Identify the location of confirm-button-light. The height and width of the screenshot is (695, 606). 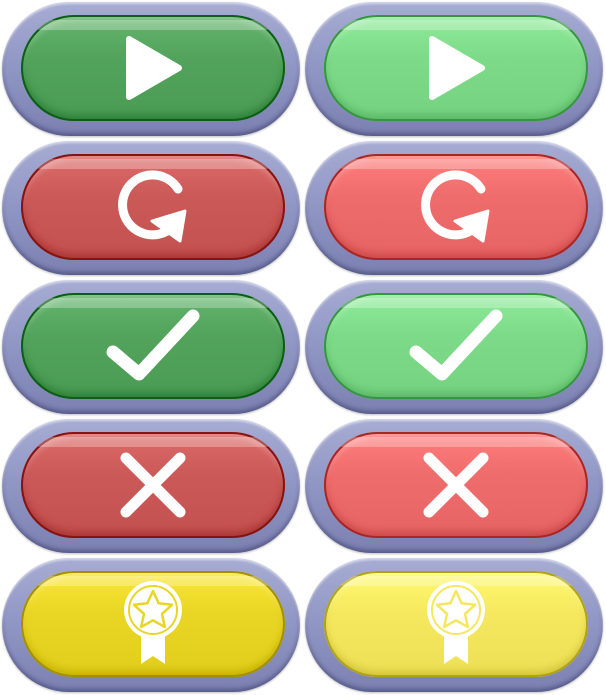
(454, 347).